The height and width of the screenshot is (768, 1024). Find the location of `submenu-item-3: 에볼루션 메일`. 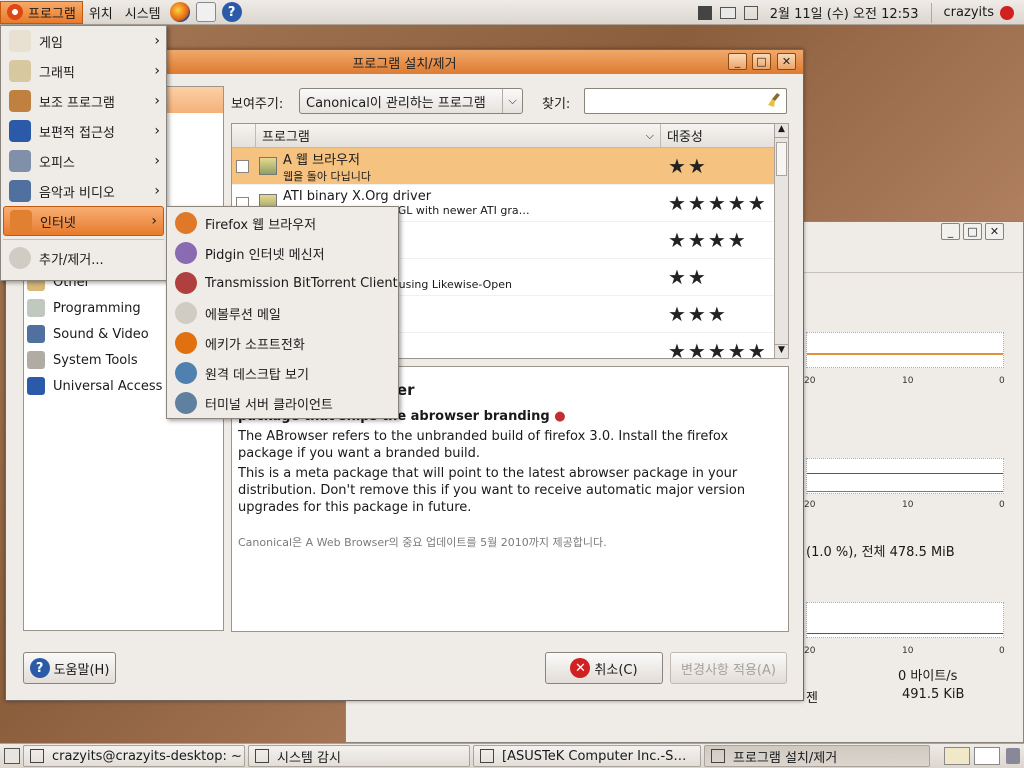

submenu-item-3: 에볼루션 메일 is located at coordinates (282, 313).